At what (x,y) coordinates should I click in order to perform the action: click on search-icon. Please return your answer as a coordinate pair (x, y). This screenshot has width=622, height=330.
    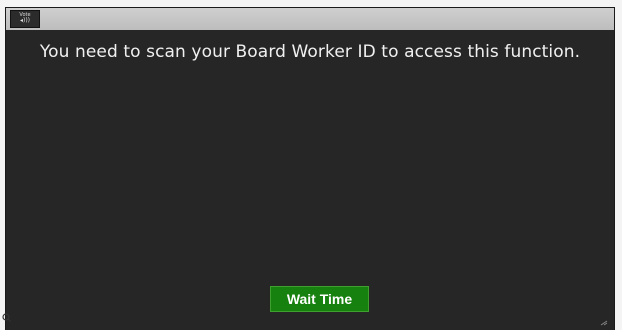
    Looking at the image, I should click on (6, 317).